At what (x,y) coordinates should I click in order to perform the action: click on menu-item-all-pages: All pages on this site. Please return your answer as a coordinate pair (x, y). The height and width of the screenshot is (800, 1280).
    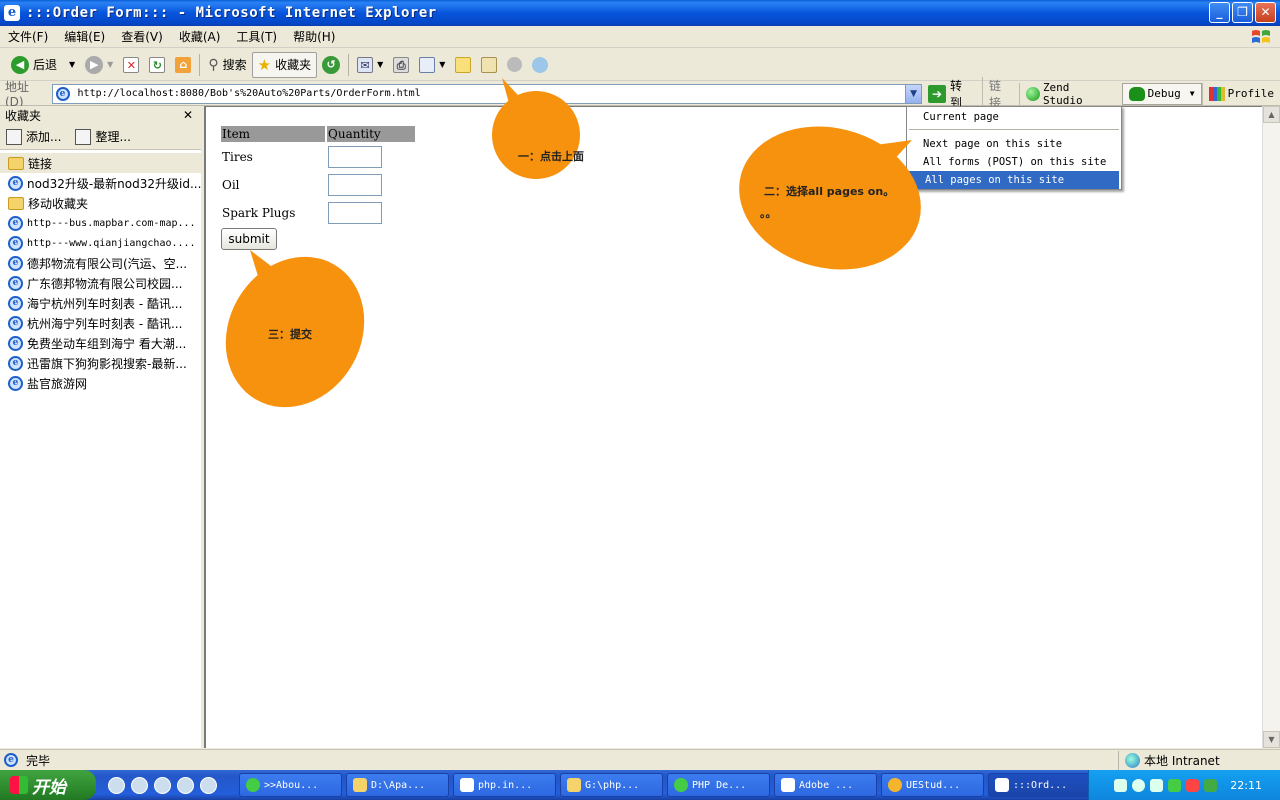
    Looking at the image, I should click on (1014, 180).